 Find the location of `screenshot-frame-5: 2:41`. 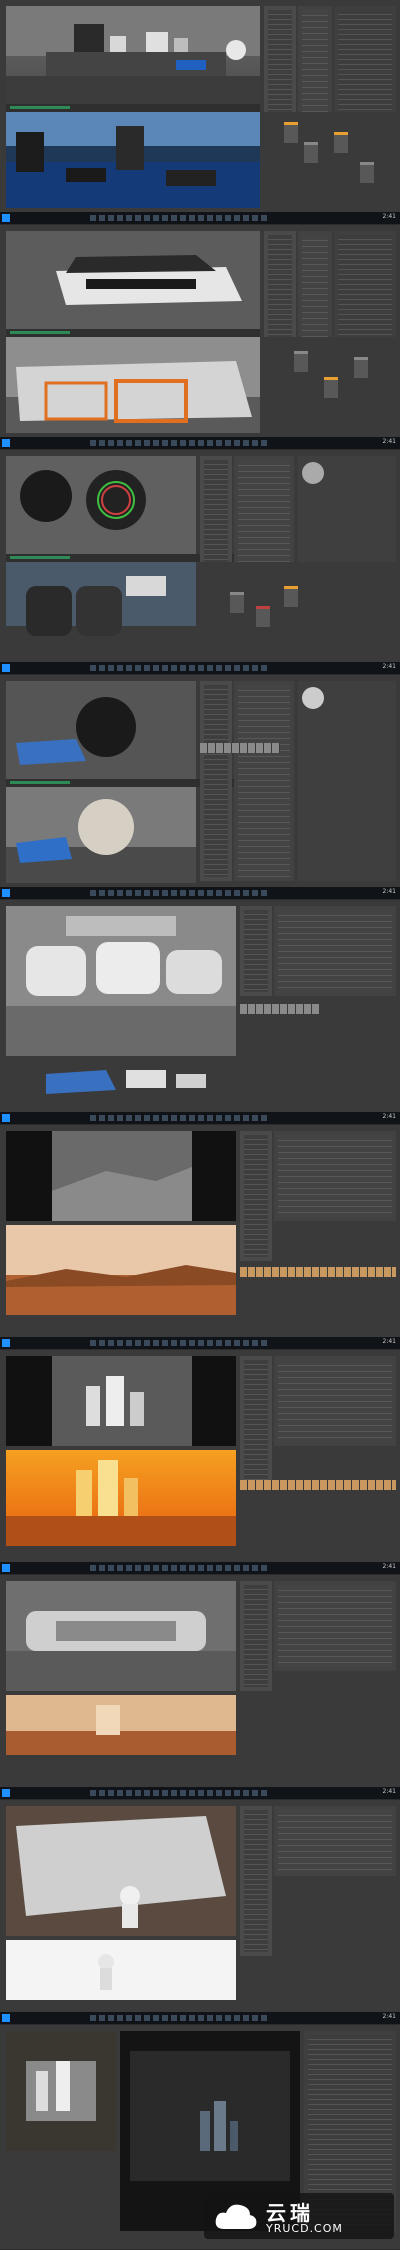

screenshot-frame-5: 2:41 is located at coordinates (200, 1012).